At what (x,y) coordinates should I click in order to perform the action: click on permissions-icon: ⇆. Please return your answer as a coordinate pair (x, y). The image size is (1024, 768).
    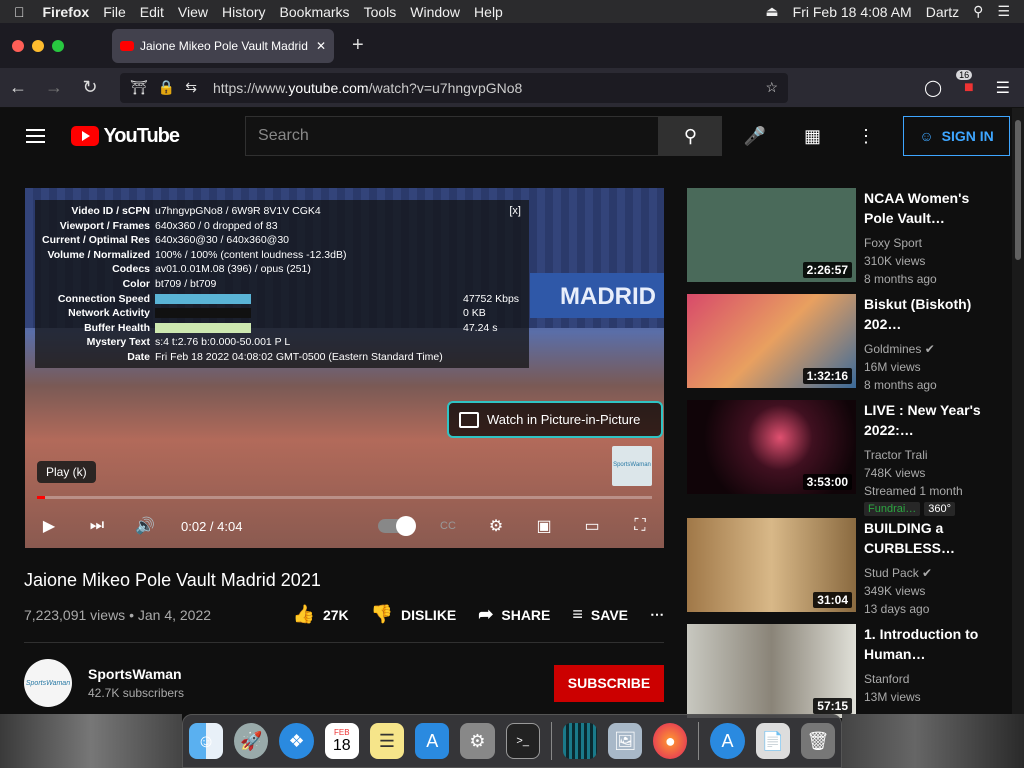
    Looking at the image, I should click on (191, 87).